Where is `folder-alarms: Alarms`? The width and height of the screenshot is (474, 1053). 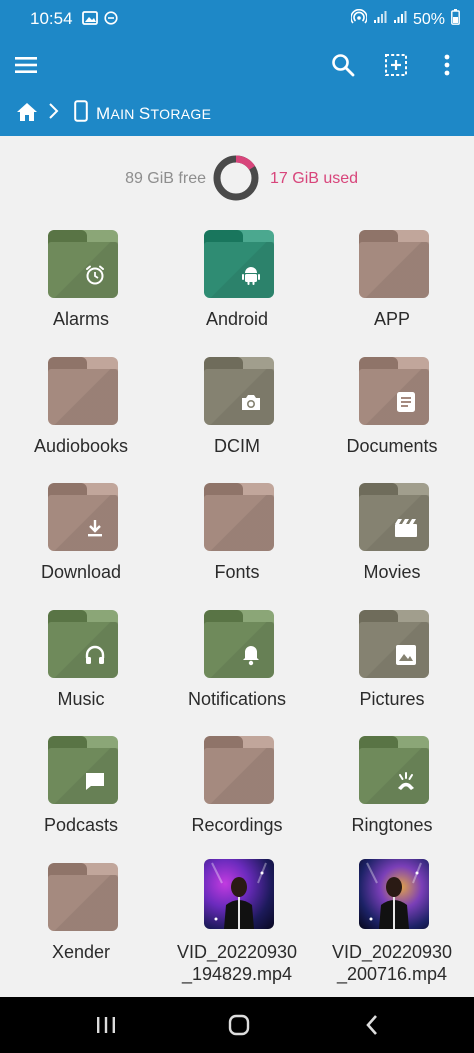
folder-alarms: Alarms is located at coordinates (81, 286).